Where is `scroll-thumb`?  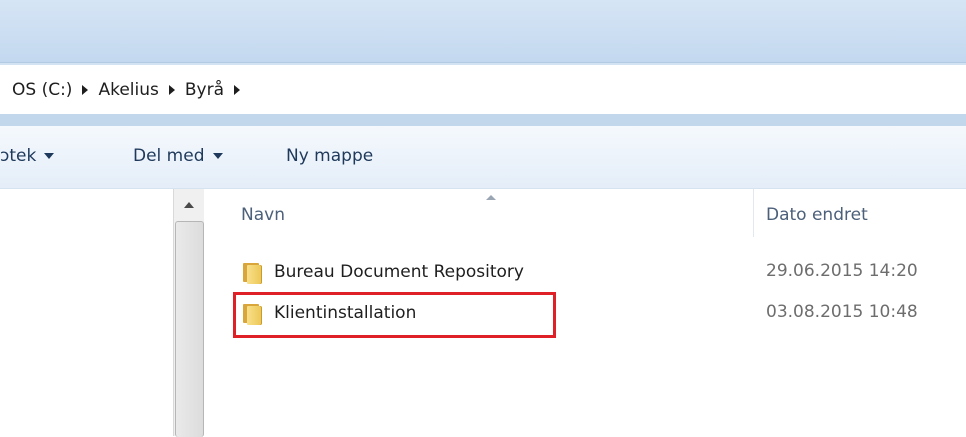
scroll-thumb is located at coordinates (189, 329).